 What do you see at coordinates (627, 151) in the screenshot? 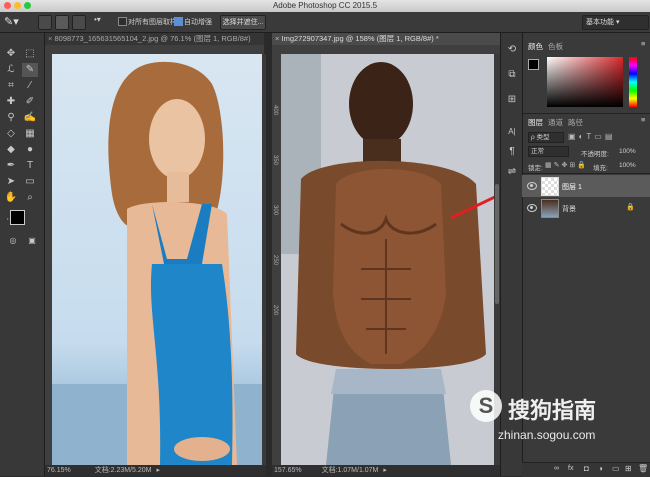
I see `opacity-value: 100%` at bounding box center [627, 151].